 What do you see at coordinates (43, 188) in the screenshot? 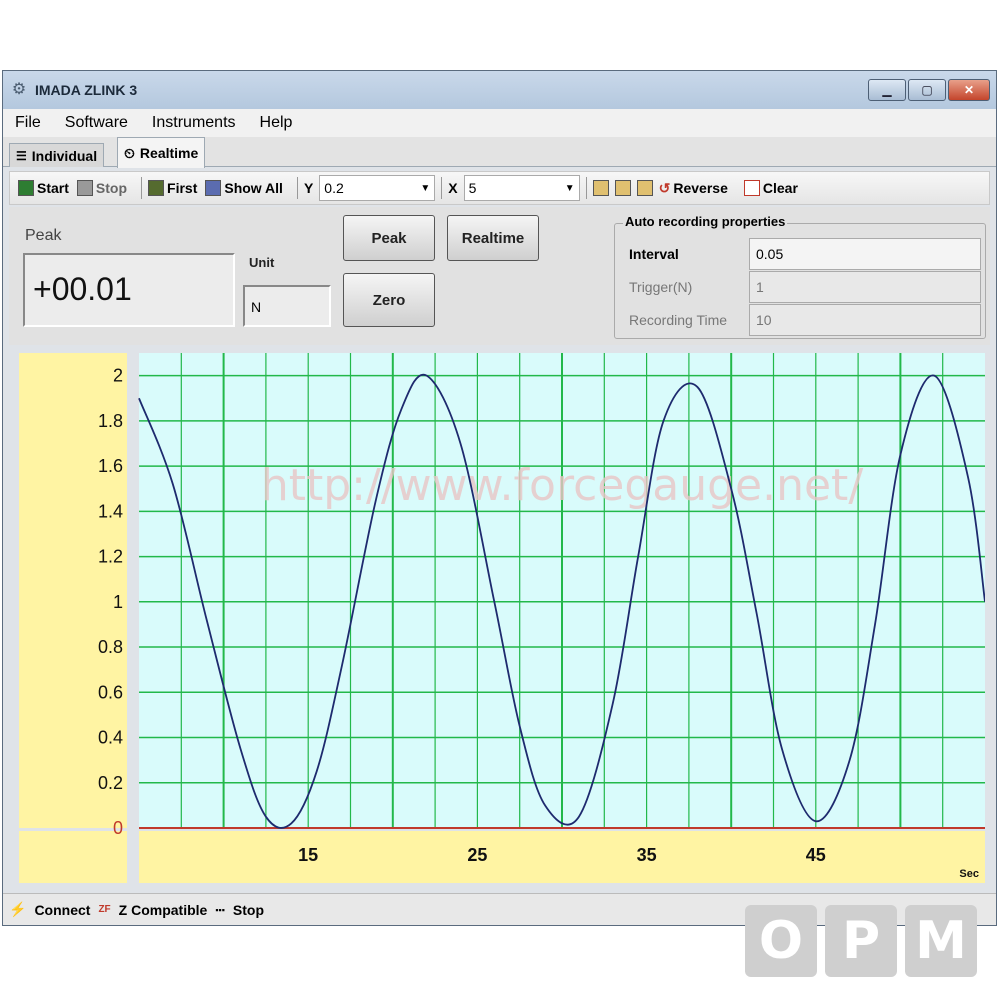
I see `start-button: Start` at bounding box center [43, 188].